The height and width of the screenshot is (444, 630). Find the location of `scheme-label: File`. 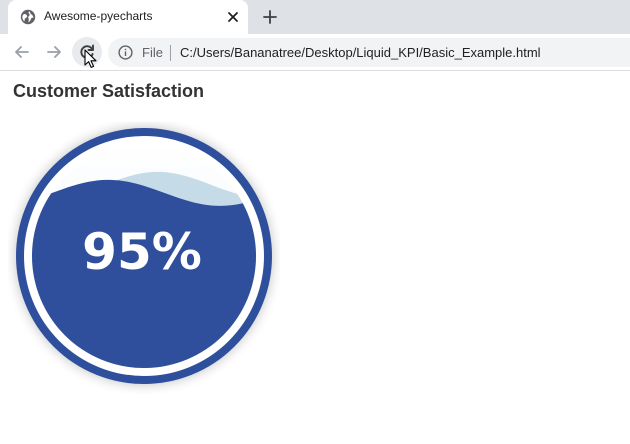

scheme-label: File is located at coordinates (152, 52).